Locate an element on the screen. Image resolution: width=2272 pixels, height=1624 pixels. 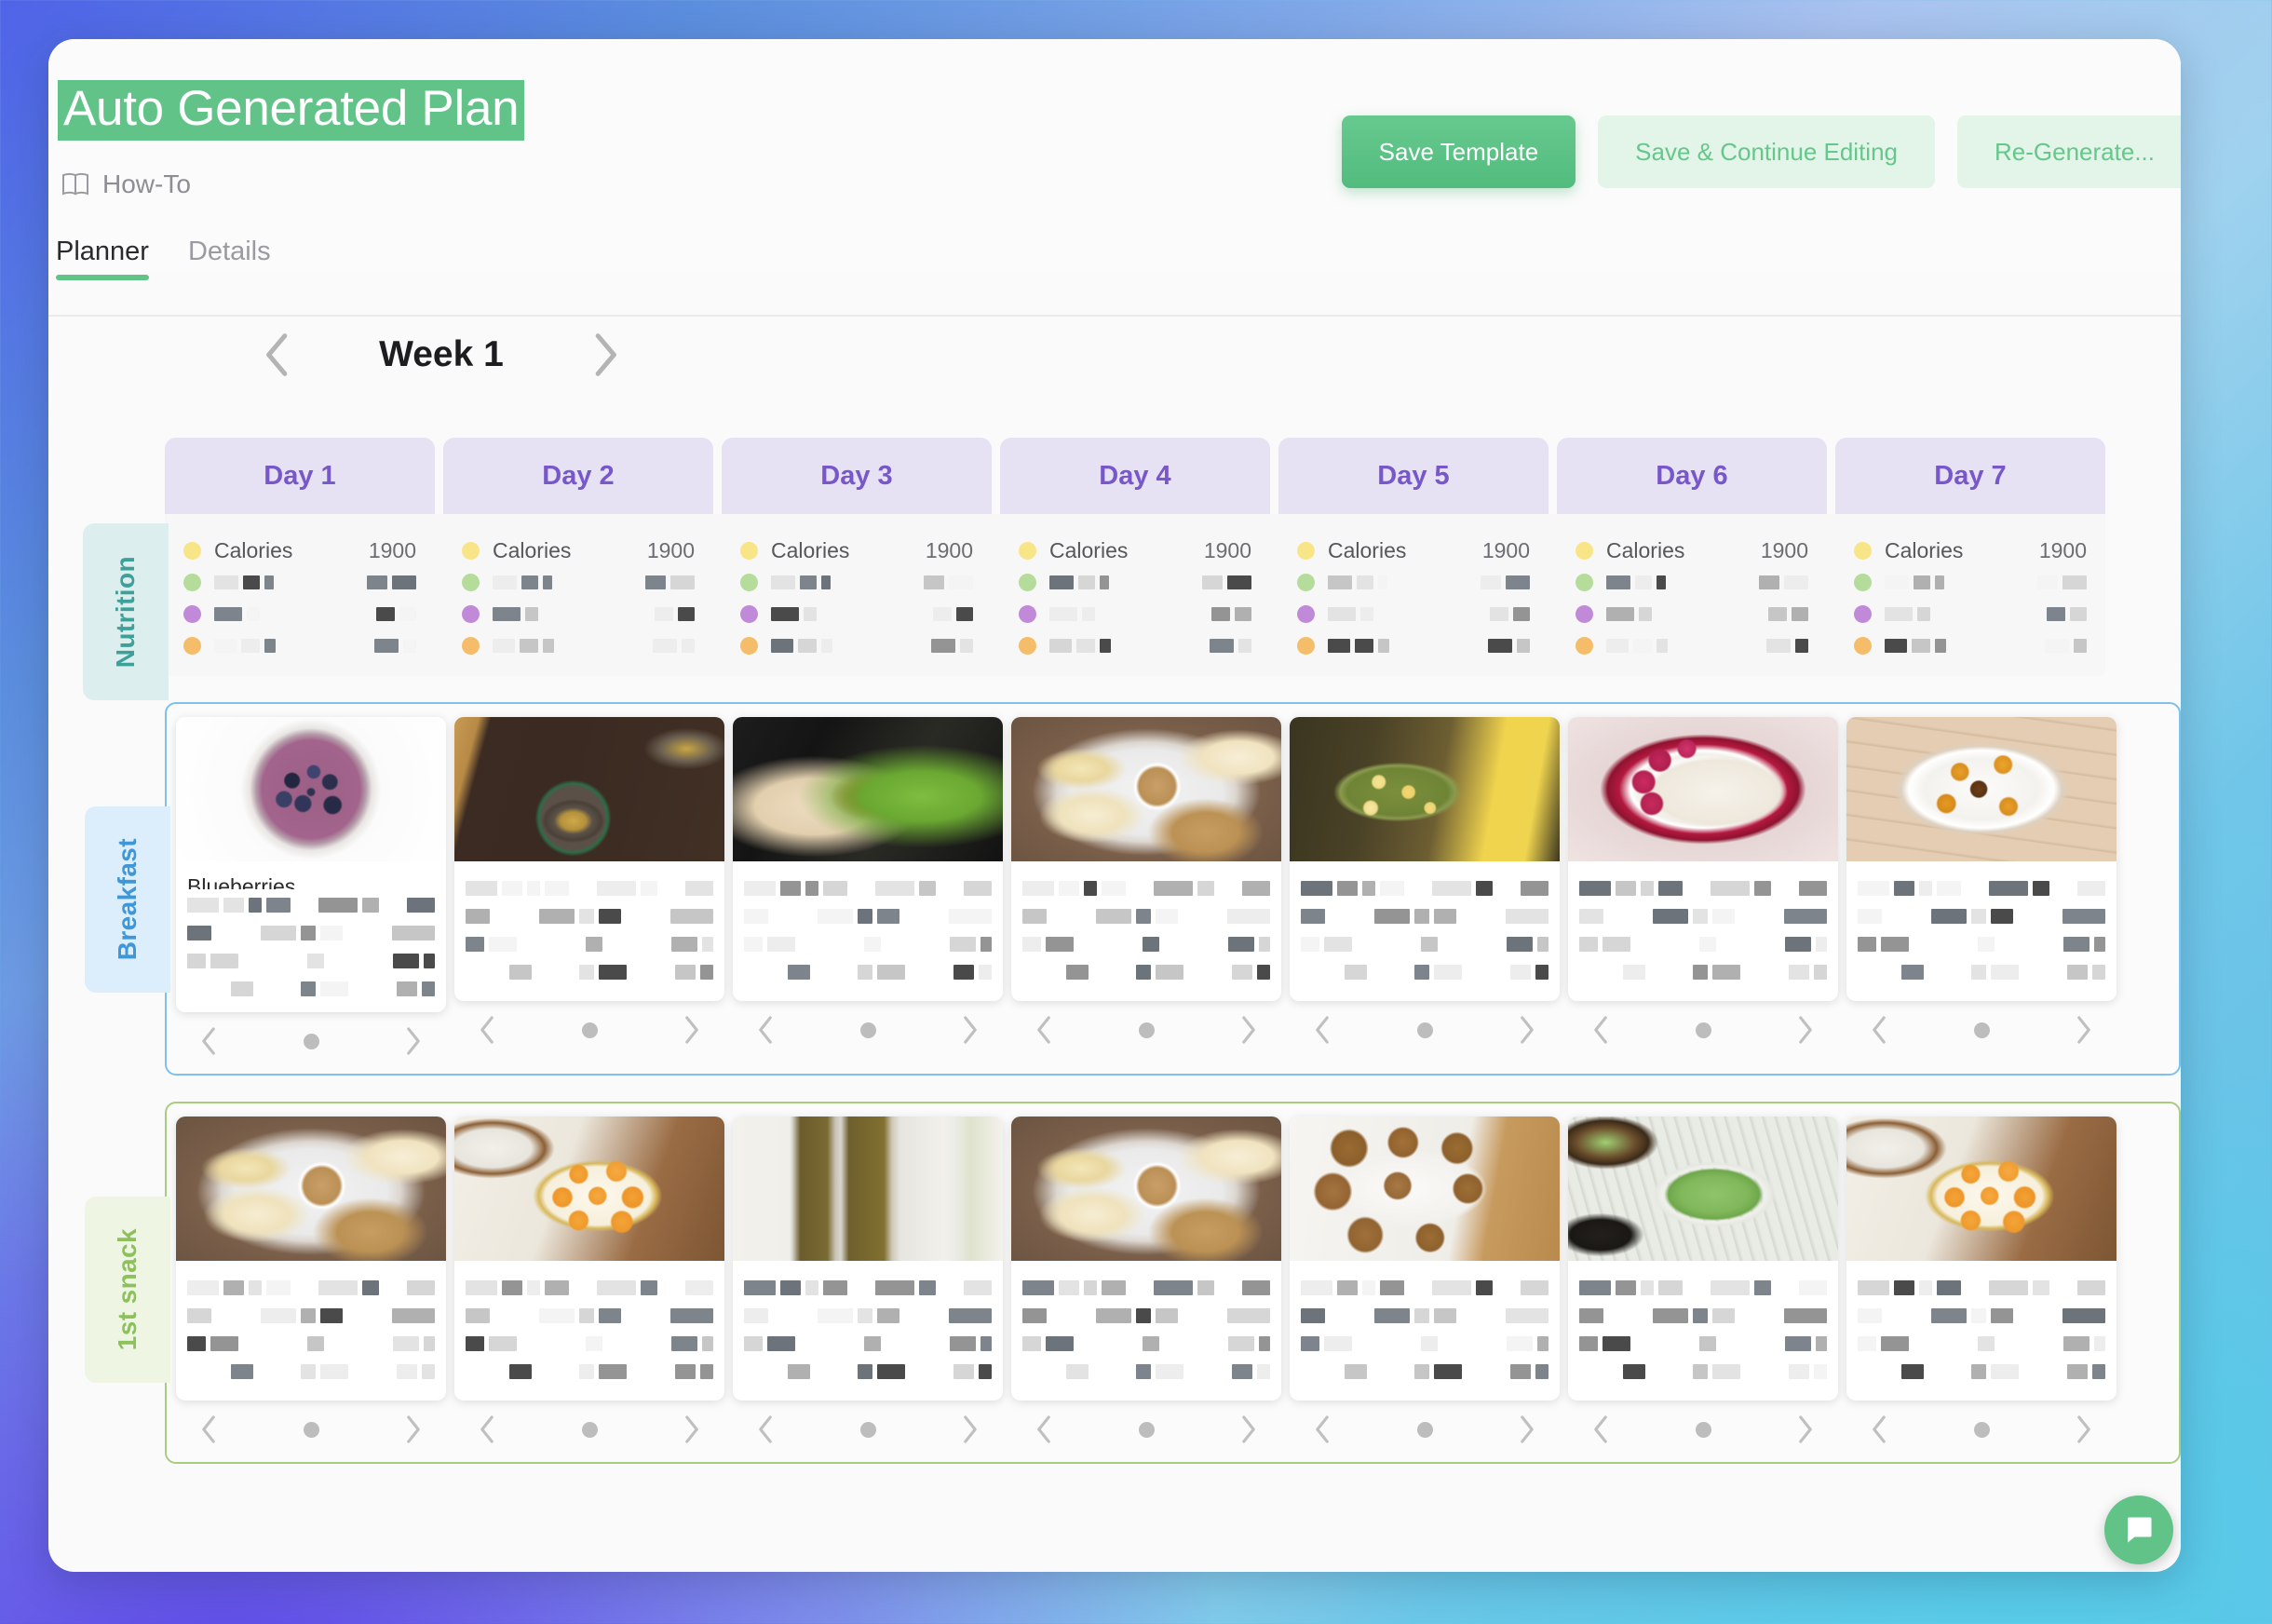
day-header-1: Day 1 is located at coordinates (300, 476).